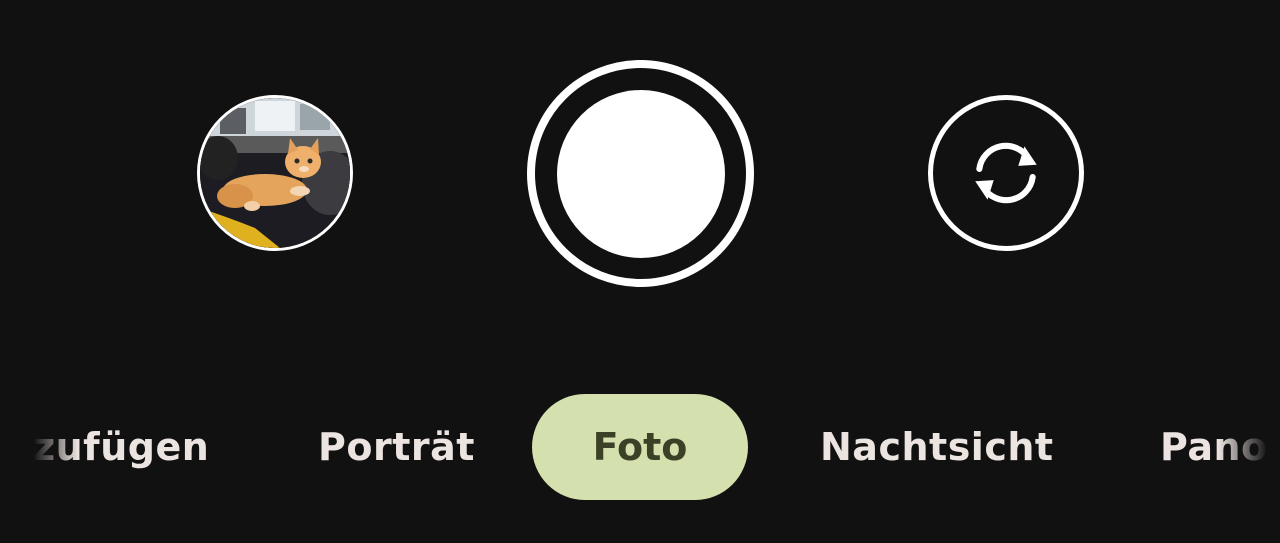 The width and height of the screenshot is (1280, 543). Describe the element at coordinates (1214, 447) in the screenshot. I see `mode-panorama: Pano` at that location.